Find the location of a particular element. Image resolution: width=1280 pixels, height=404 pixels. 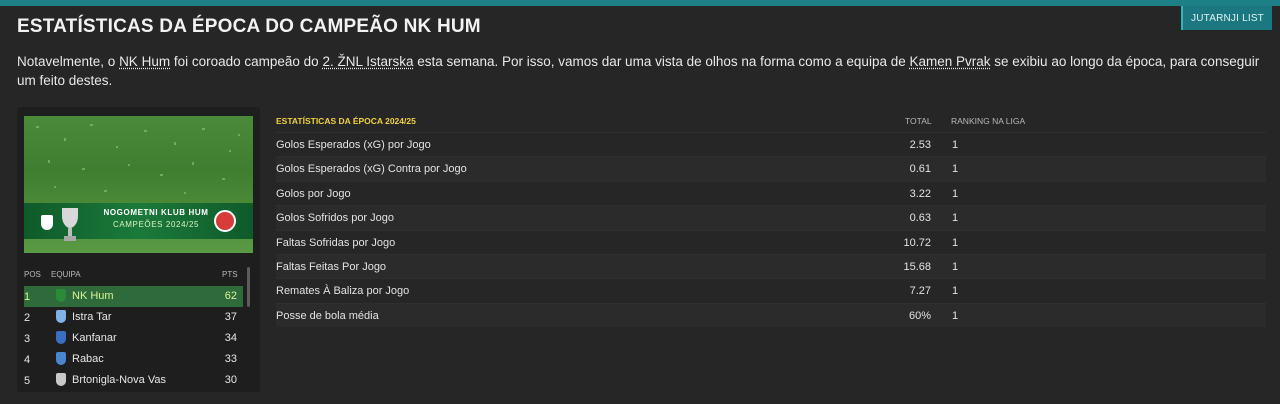

stat-row: Golos Esperados (xG) por Jogo 2.53 1 is located at coordinates (771, 144).